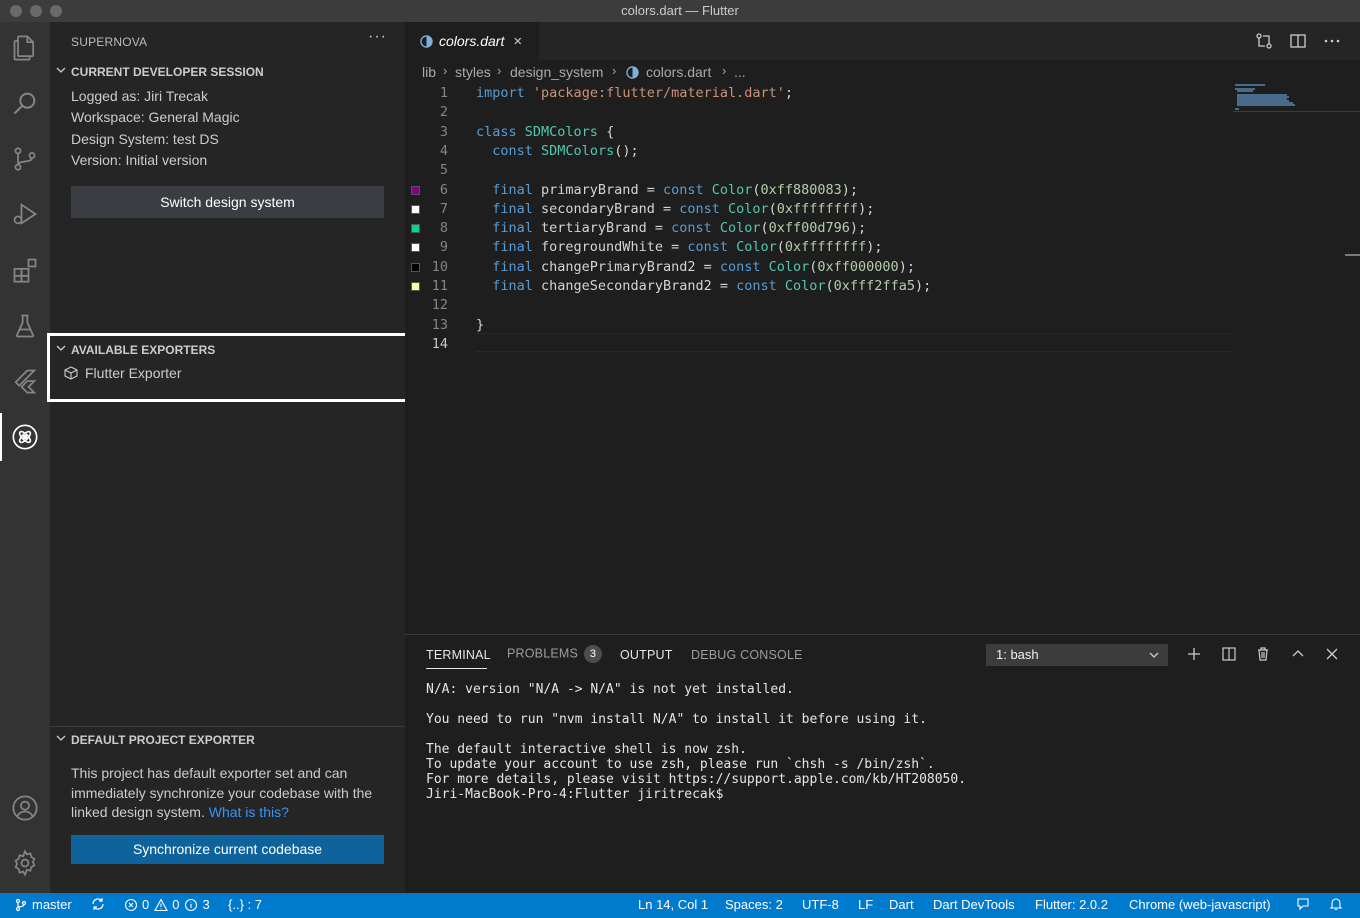 The height and width of the screenshot is (918, 1360). I want to click on tab-label: colors.dart, so click(472, 41).